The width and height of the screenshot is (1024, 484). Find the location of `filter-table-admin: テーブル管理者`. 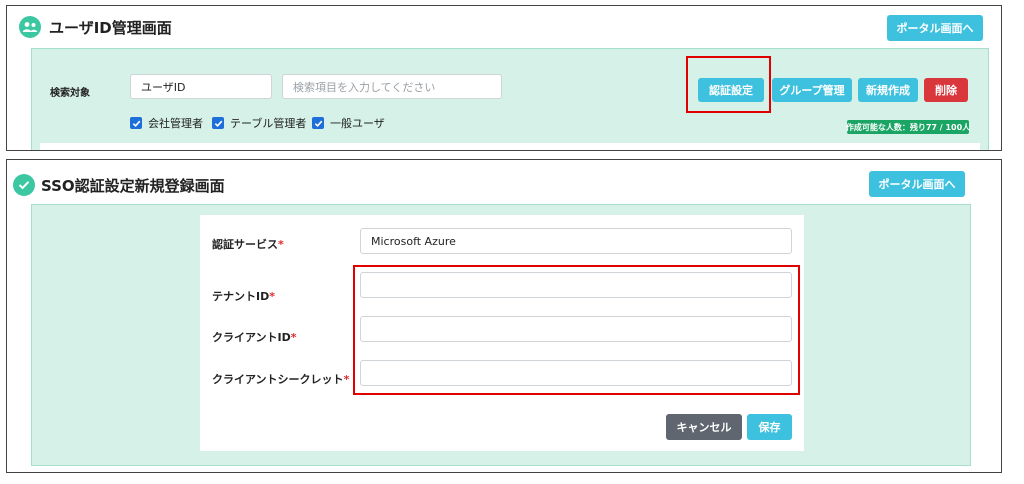

filter-table-admin: テーブル管理者 is located at coordinates (259, 123).